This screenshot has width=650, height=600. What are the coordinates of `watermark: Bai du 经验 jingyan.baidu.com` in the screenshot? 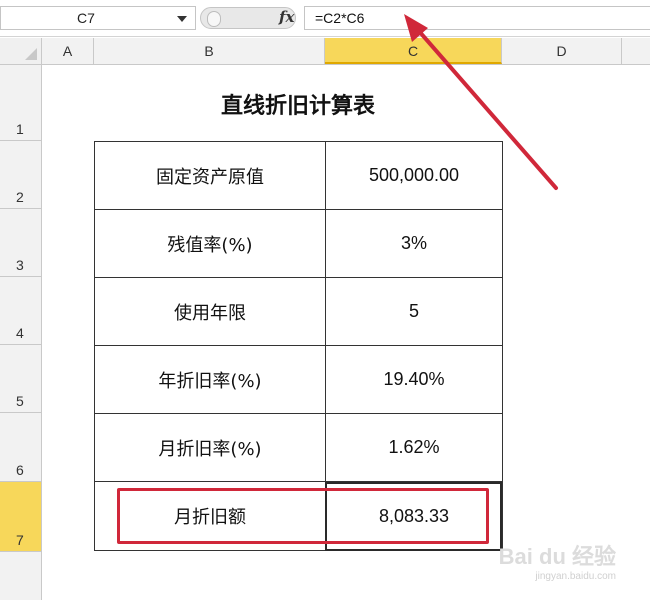 It's located at (557, 560).